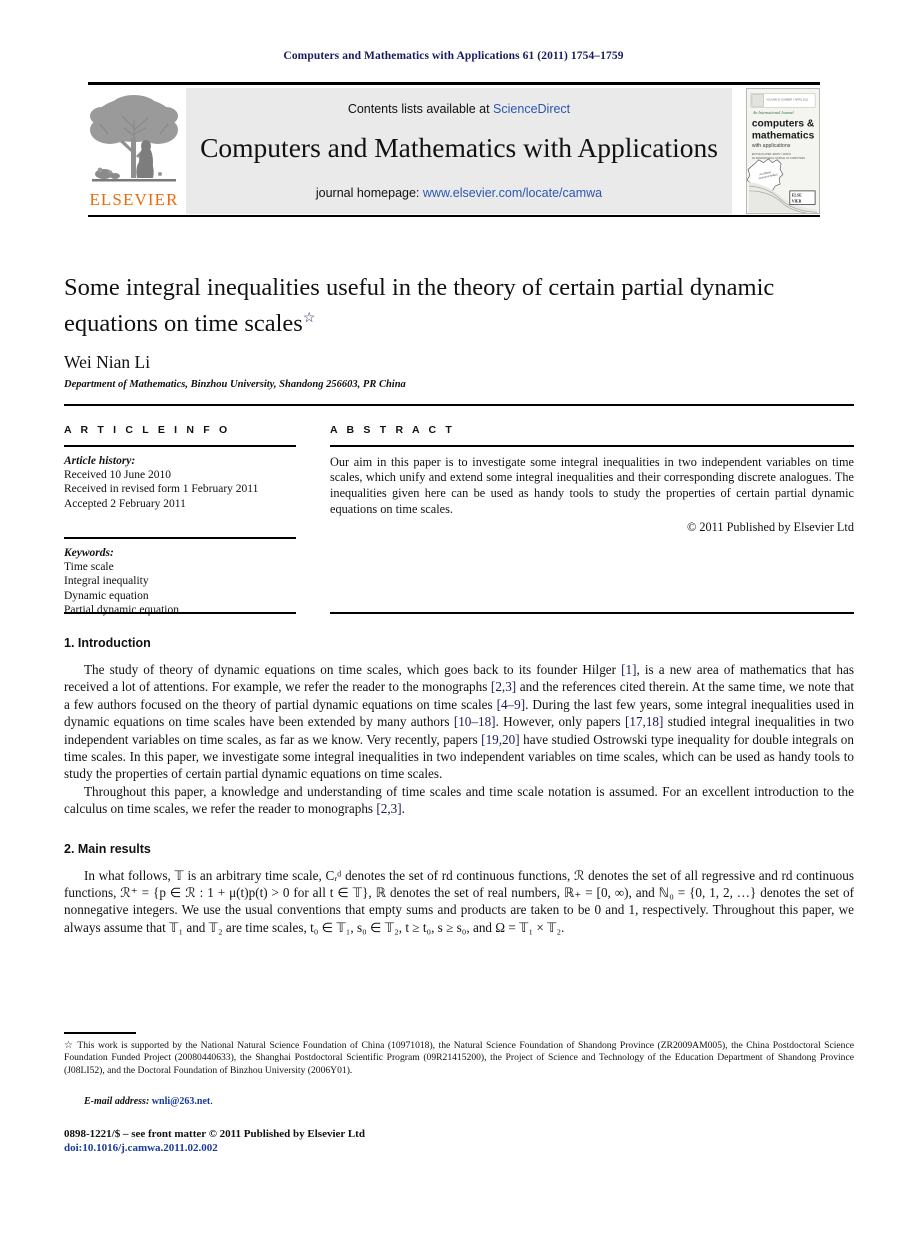  What do you see at coordinates (106, 581) in the screenshot?
I see `keyword-item: Integral inequality` at bounding box center [106, 581].